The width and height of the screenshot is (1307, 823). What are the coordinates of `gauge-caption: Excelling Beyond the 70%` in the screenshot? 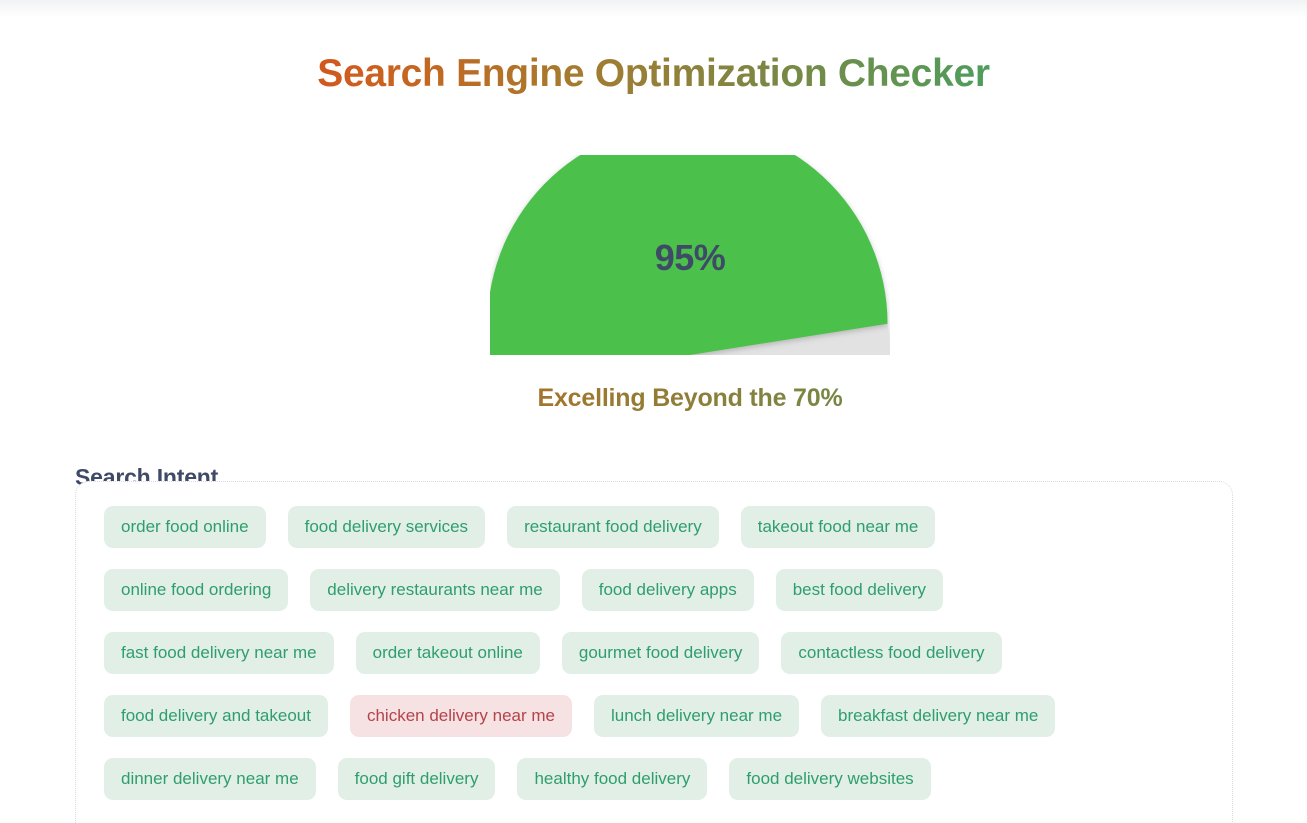 It's located at (653, 398).